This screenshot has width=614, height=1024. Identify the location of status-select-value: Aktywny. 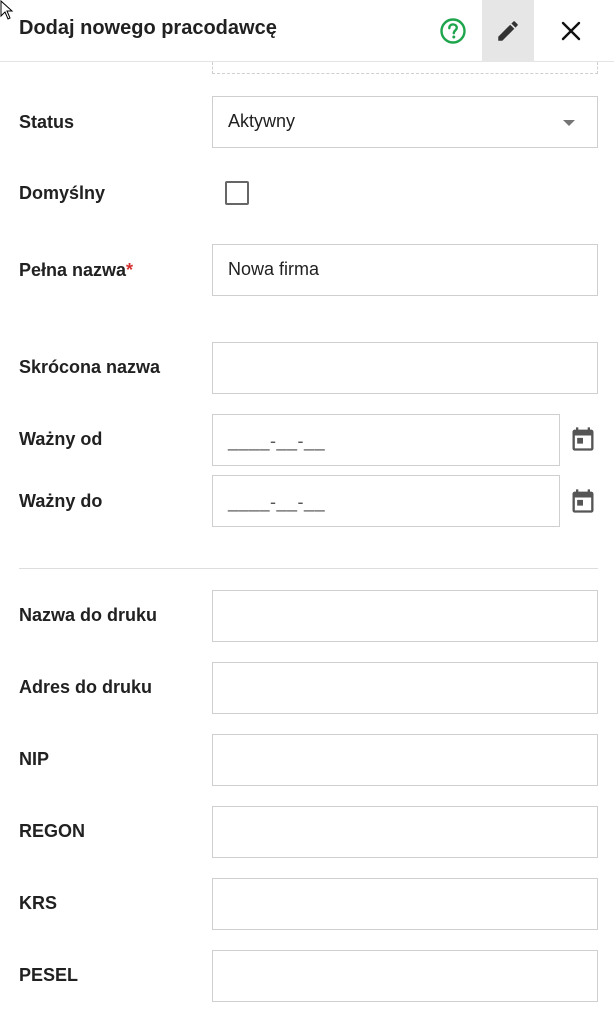
(262, 121).